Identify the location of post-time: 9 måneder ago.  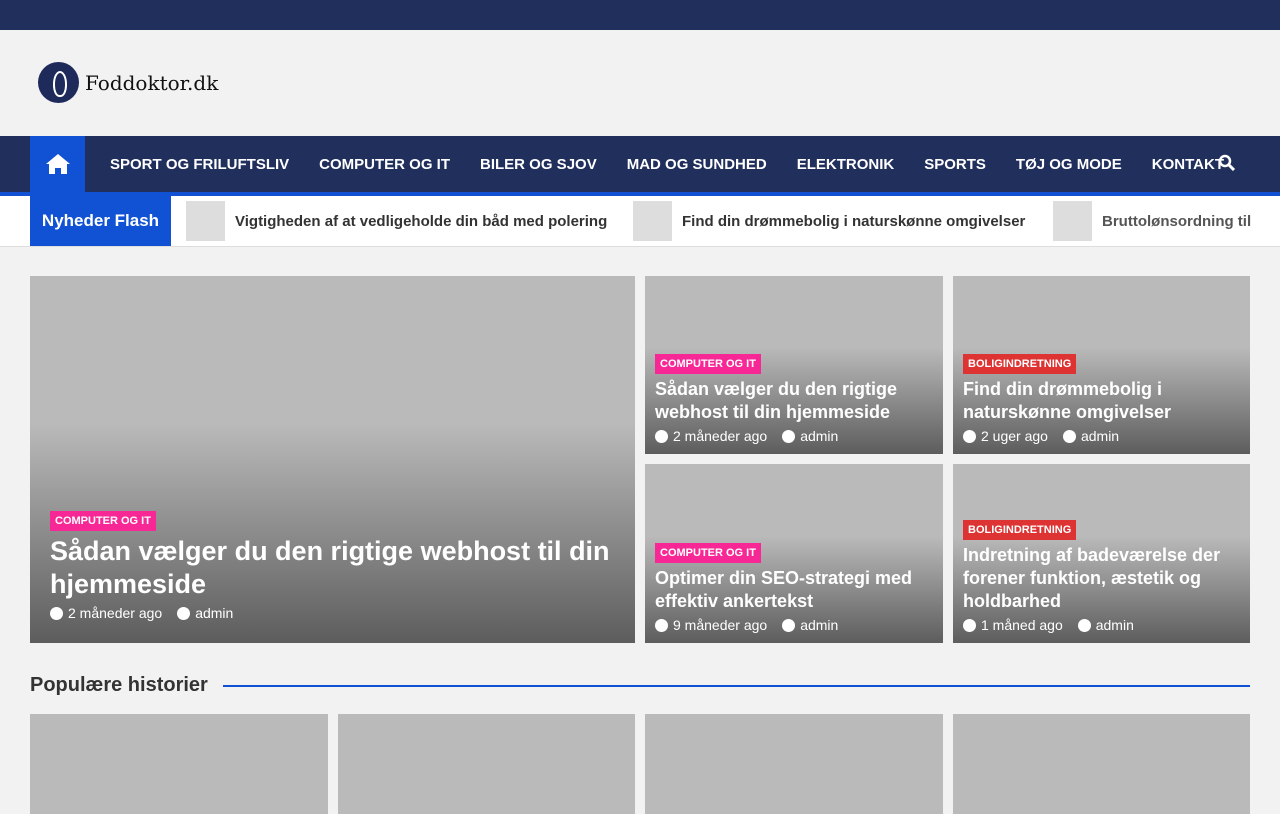
(720, 625).